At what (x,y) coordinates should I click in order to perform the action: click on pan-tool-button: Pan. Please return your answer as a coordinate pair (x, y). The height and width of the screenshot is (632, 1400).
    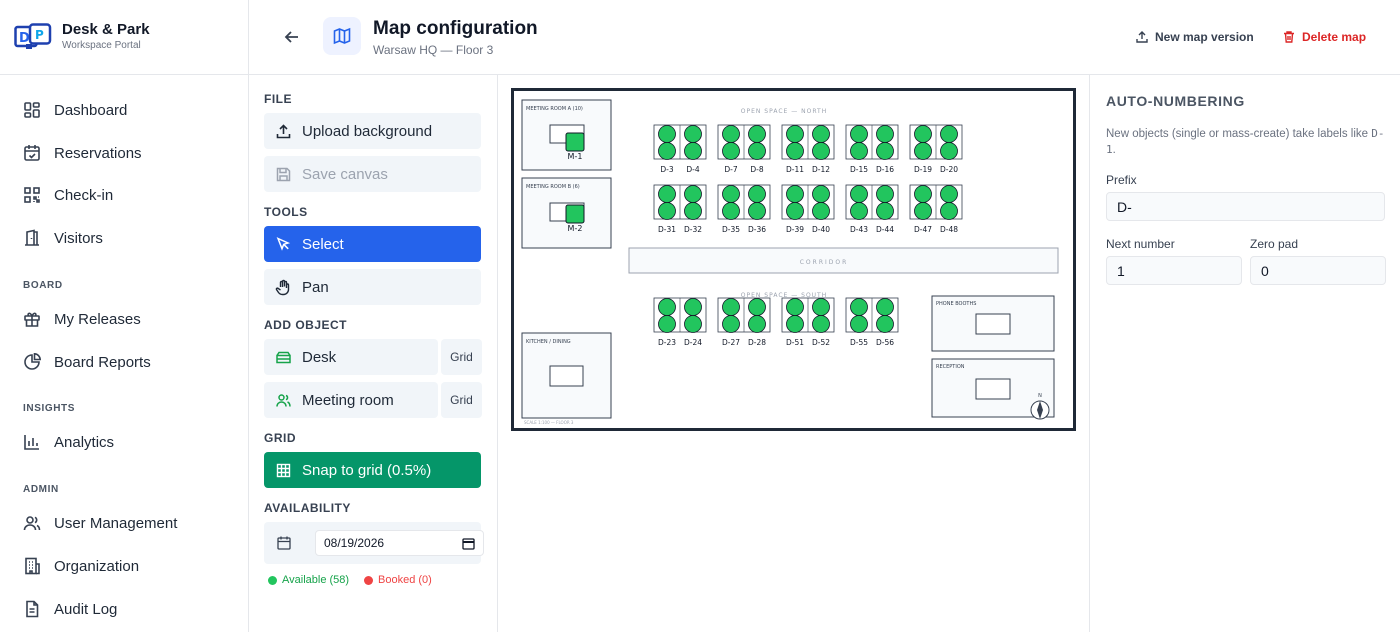
    Looking at the image, I should click on (372, 287).